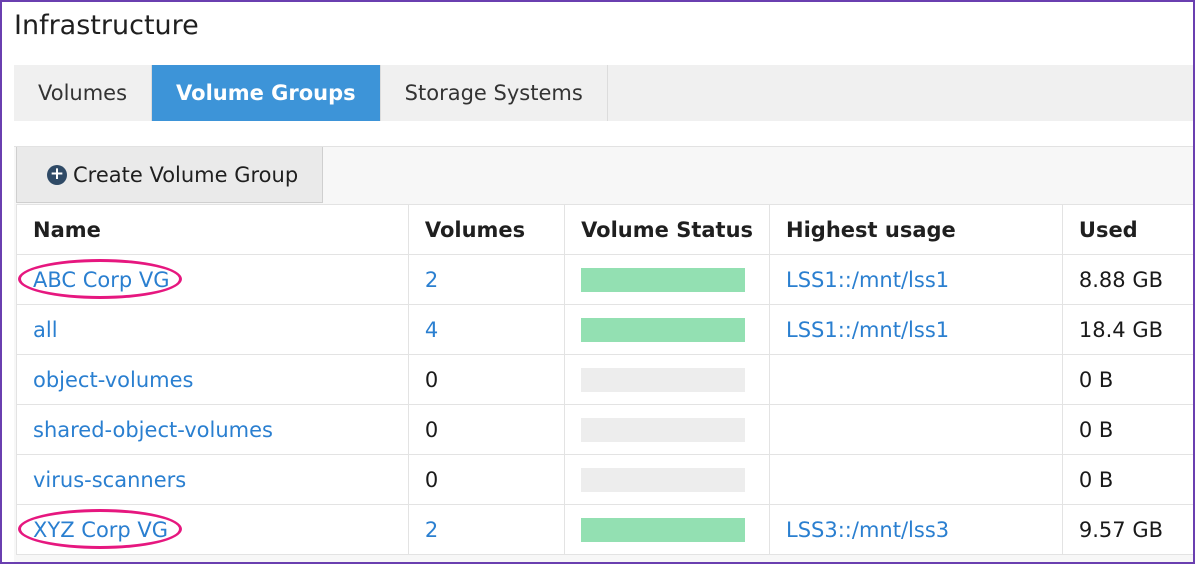 This screenshot has width=1195, height=564. I want to click on name-cell: object-volumes, so click(212, 379).